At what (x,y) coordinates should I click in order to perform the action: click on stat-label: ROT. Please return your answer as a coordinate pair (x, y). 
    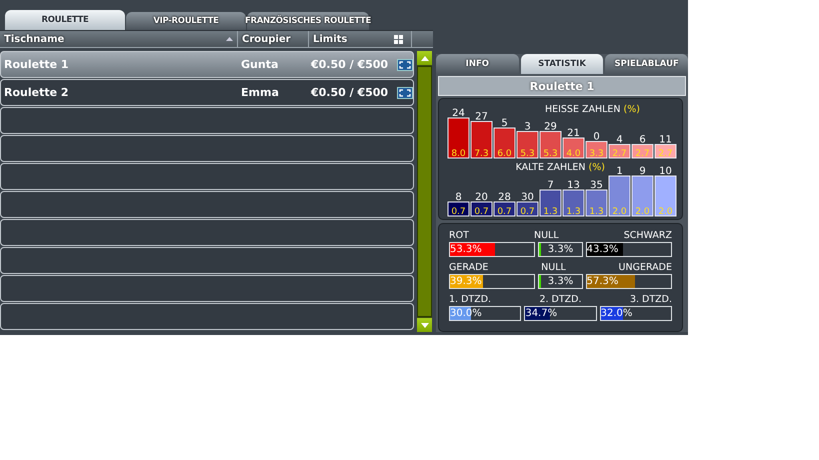
    Looking at the image, I should click on (459, 236).